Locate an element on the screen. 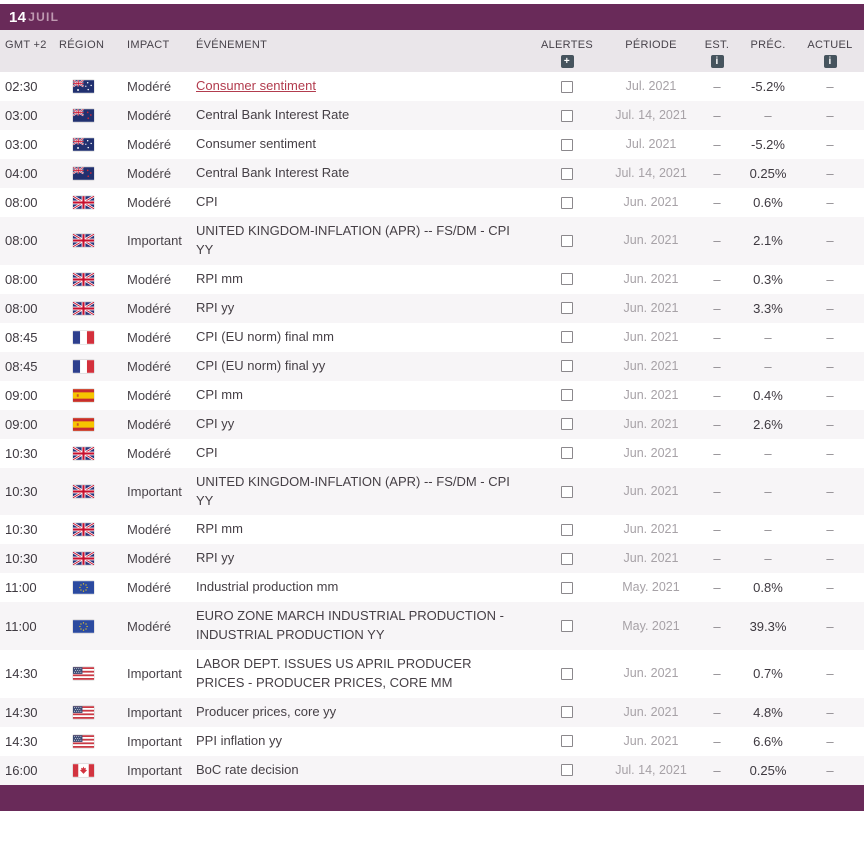 This screenshot has width=864, height=848. event-cell: PPI inflation yy is located at coordinates (354, 741).